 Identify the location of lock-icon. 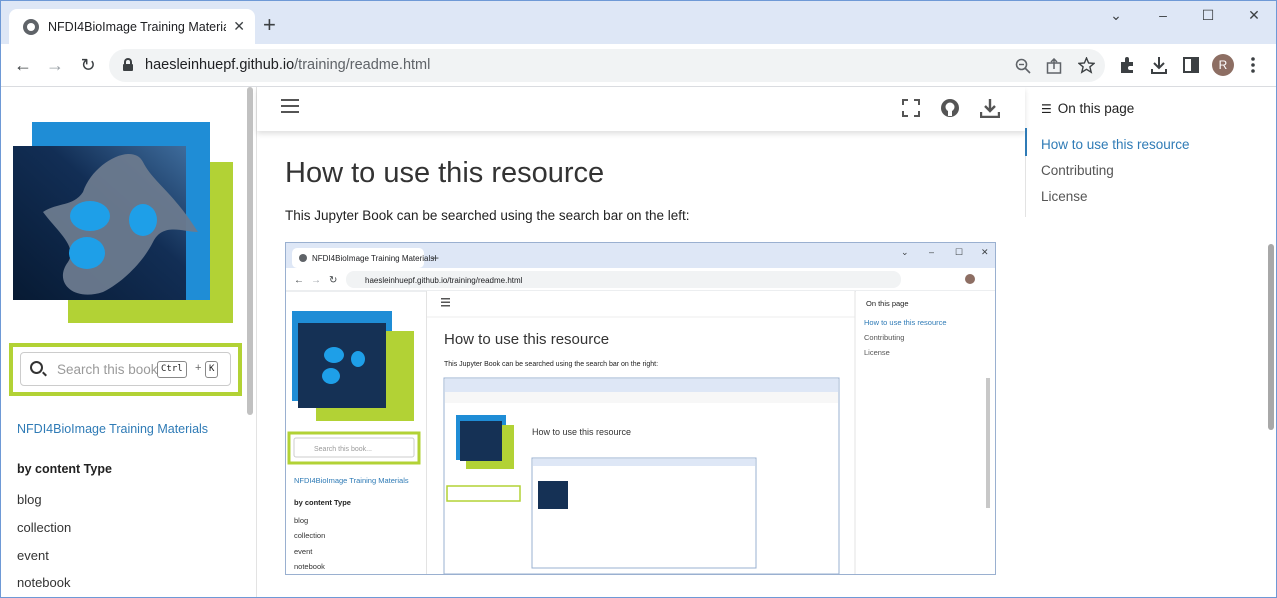
(128, 64).